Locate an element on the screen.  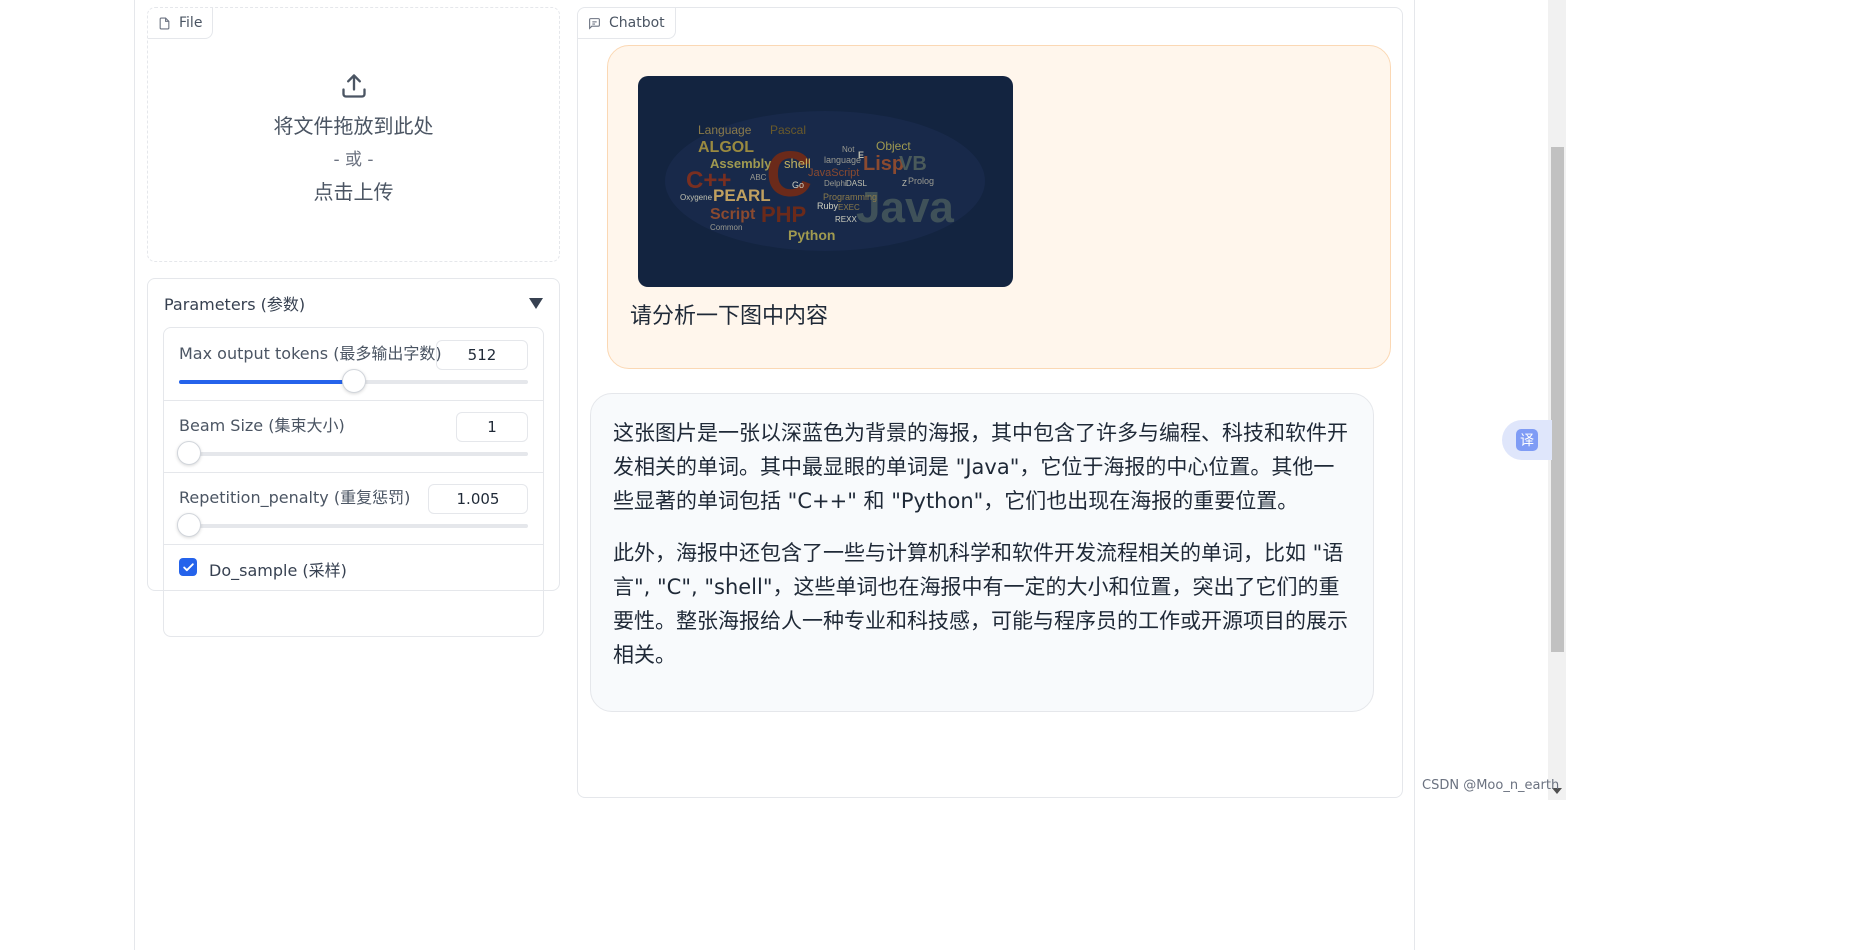
max-tokens-slider-thumb is located at coordinates (353, 381).